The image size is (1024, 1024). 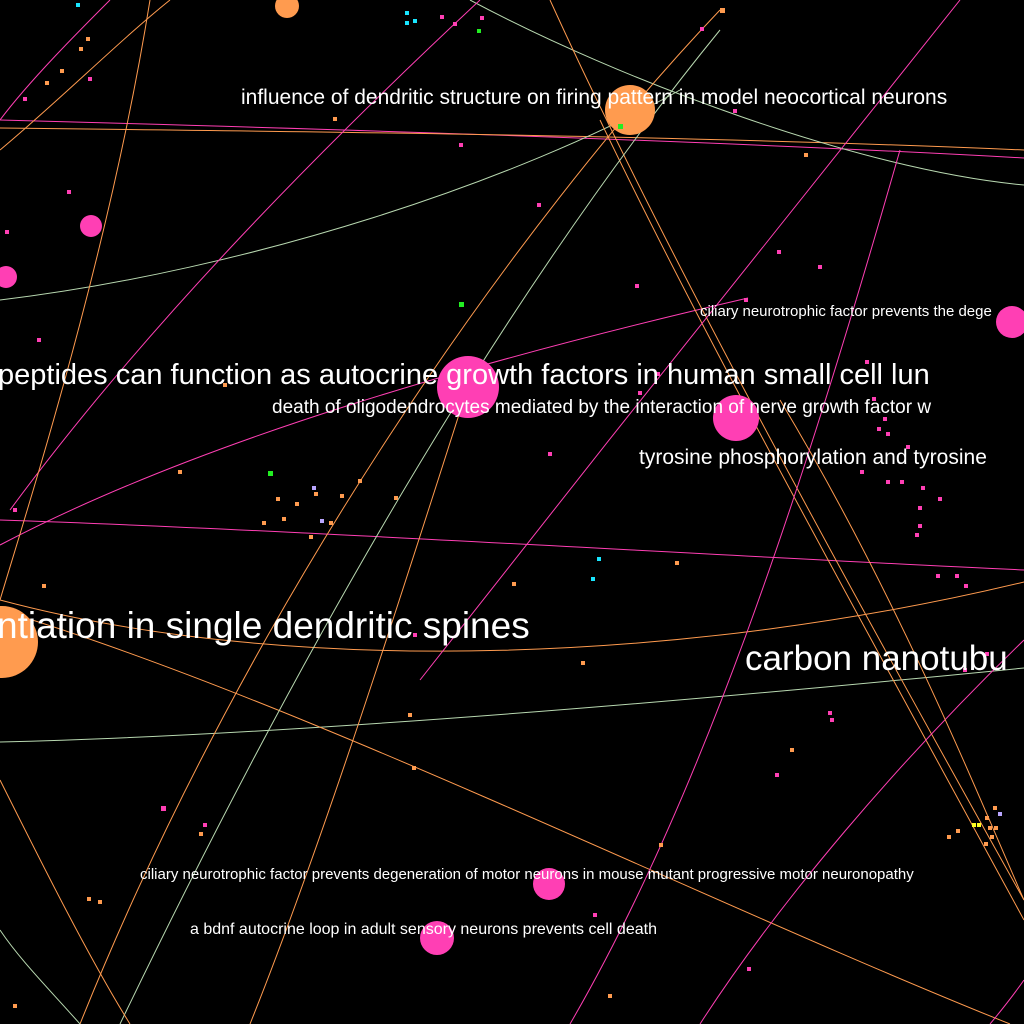 I want to click on node-large, so click(x=91, y=226).